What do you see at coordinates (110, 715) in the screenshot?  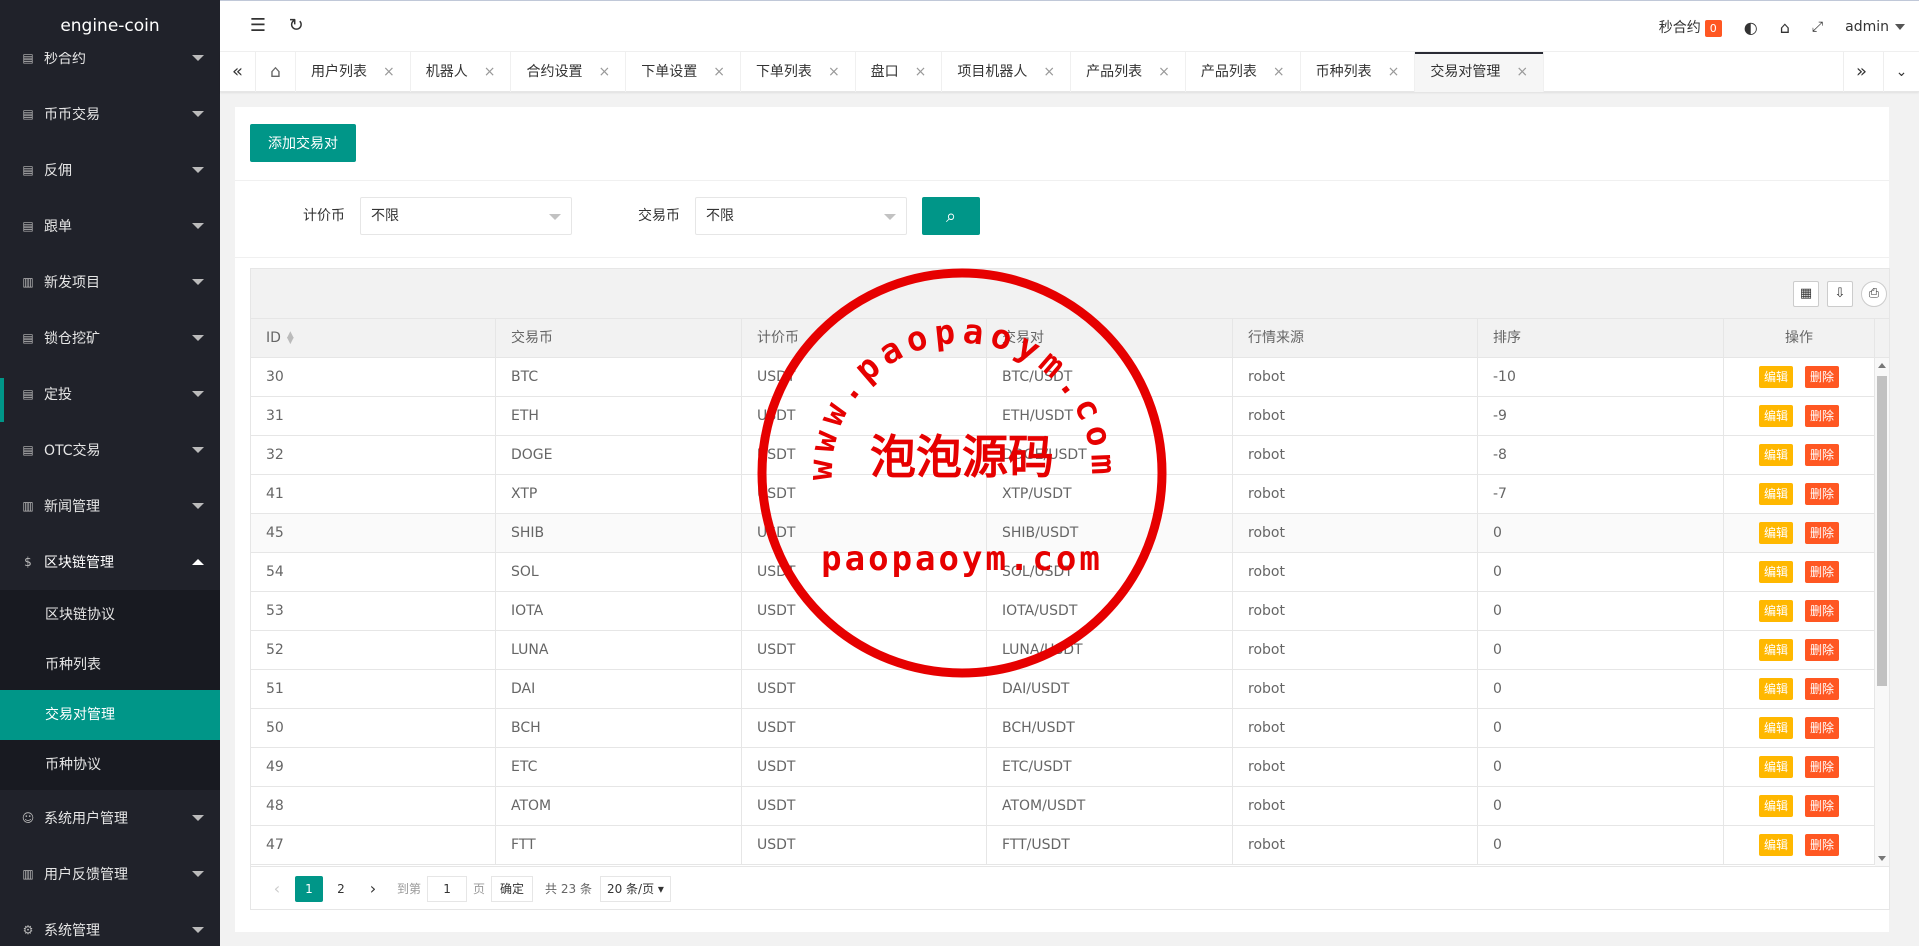 I see `sidebar-subitem: 交易对管理` at bounding box center [110, 715].